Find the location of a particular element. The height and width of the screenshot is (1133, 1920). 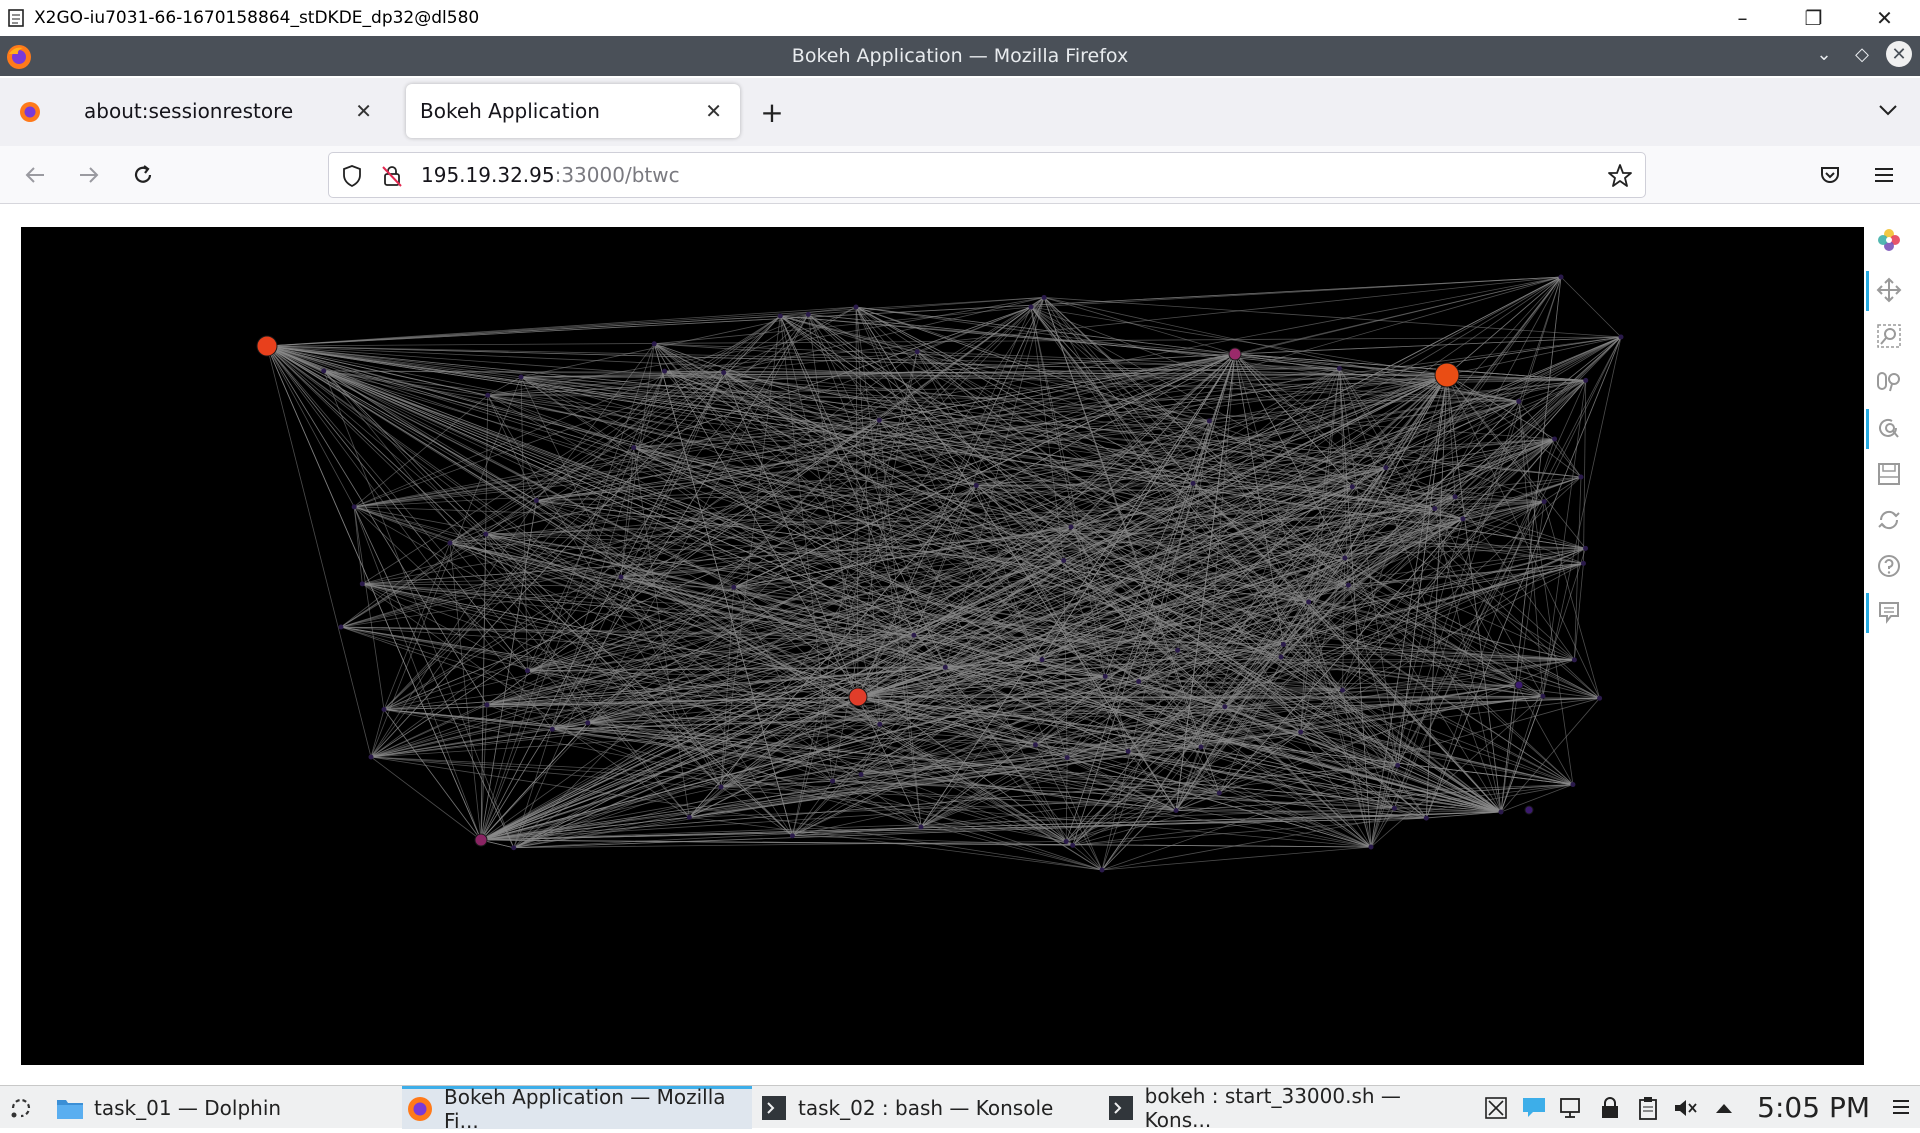

help-tool-icon is located at coordinates (1889, 566).